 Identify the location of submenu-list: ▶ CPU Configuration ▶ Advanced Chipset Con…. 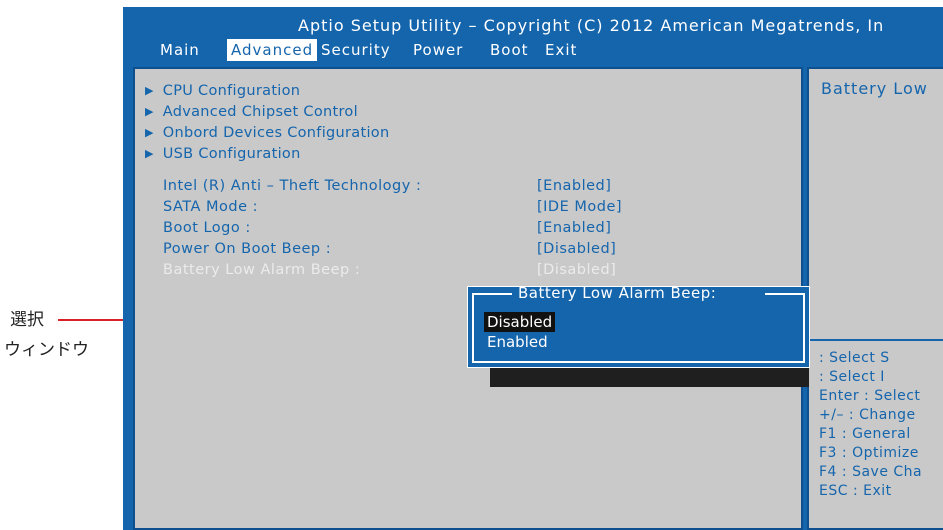
(267, 123).